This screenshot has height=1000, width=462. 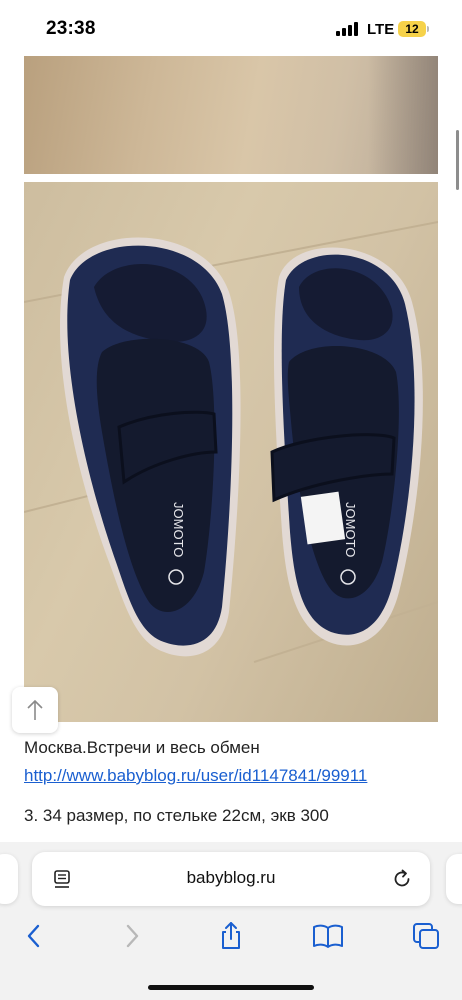 What do you see at coordinates (457, 160) in the screenshot?
I see `scroll-indicator` at bounding box center [457, 160].